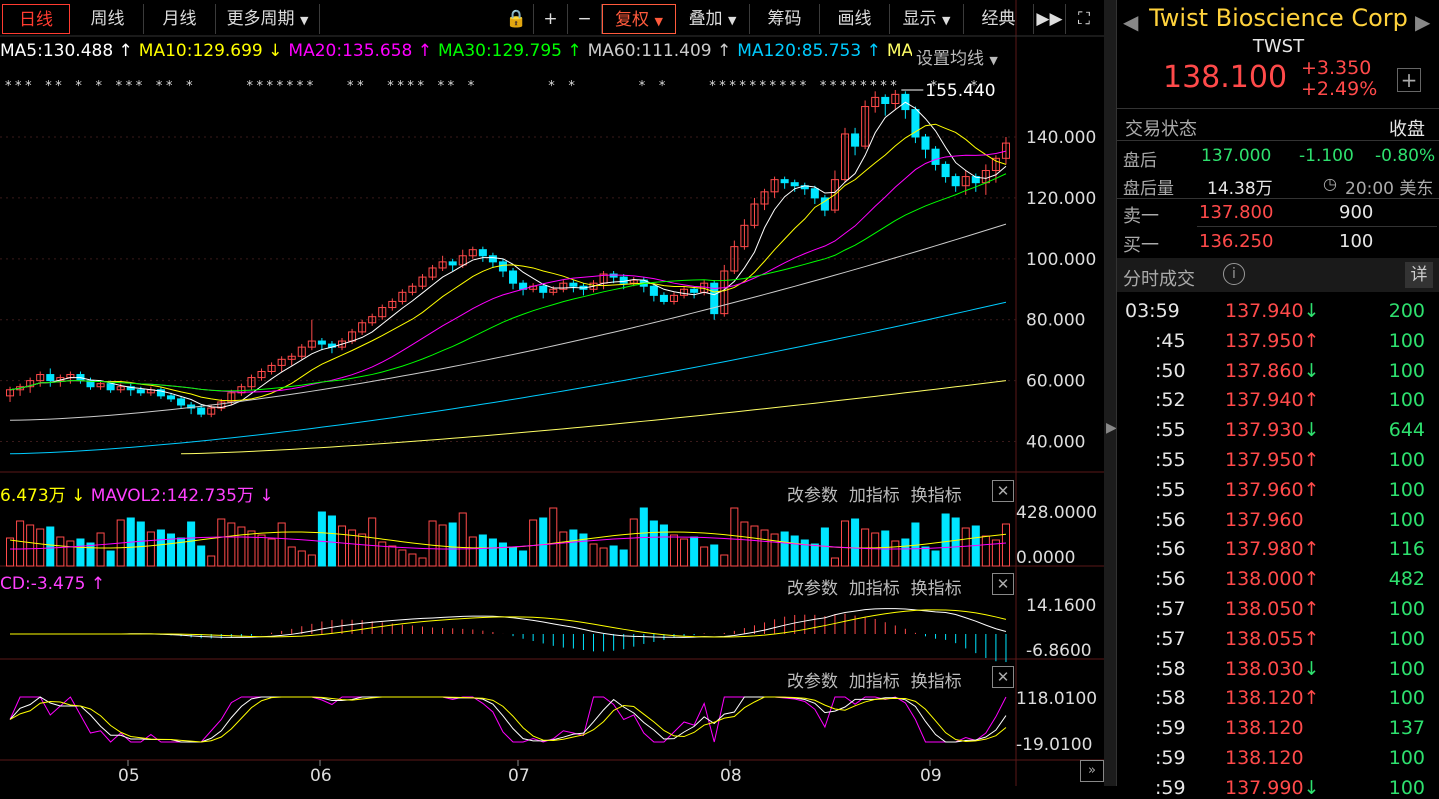 The image size is (1439, 799). What do you see at coordinates (1170, 400) in the screenshot?
I see `trade-time: :52` at bounding box center [1170, 400].